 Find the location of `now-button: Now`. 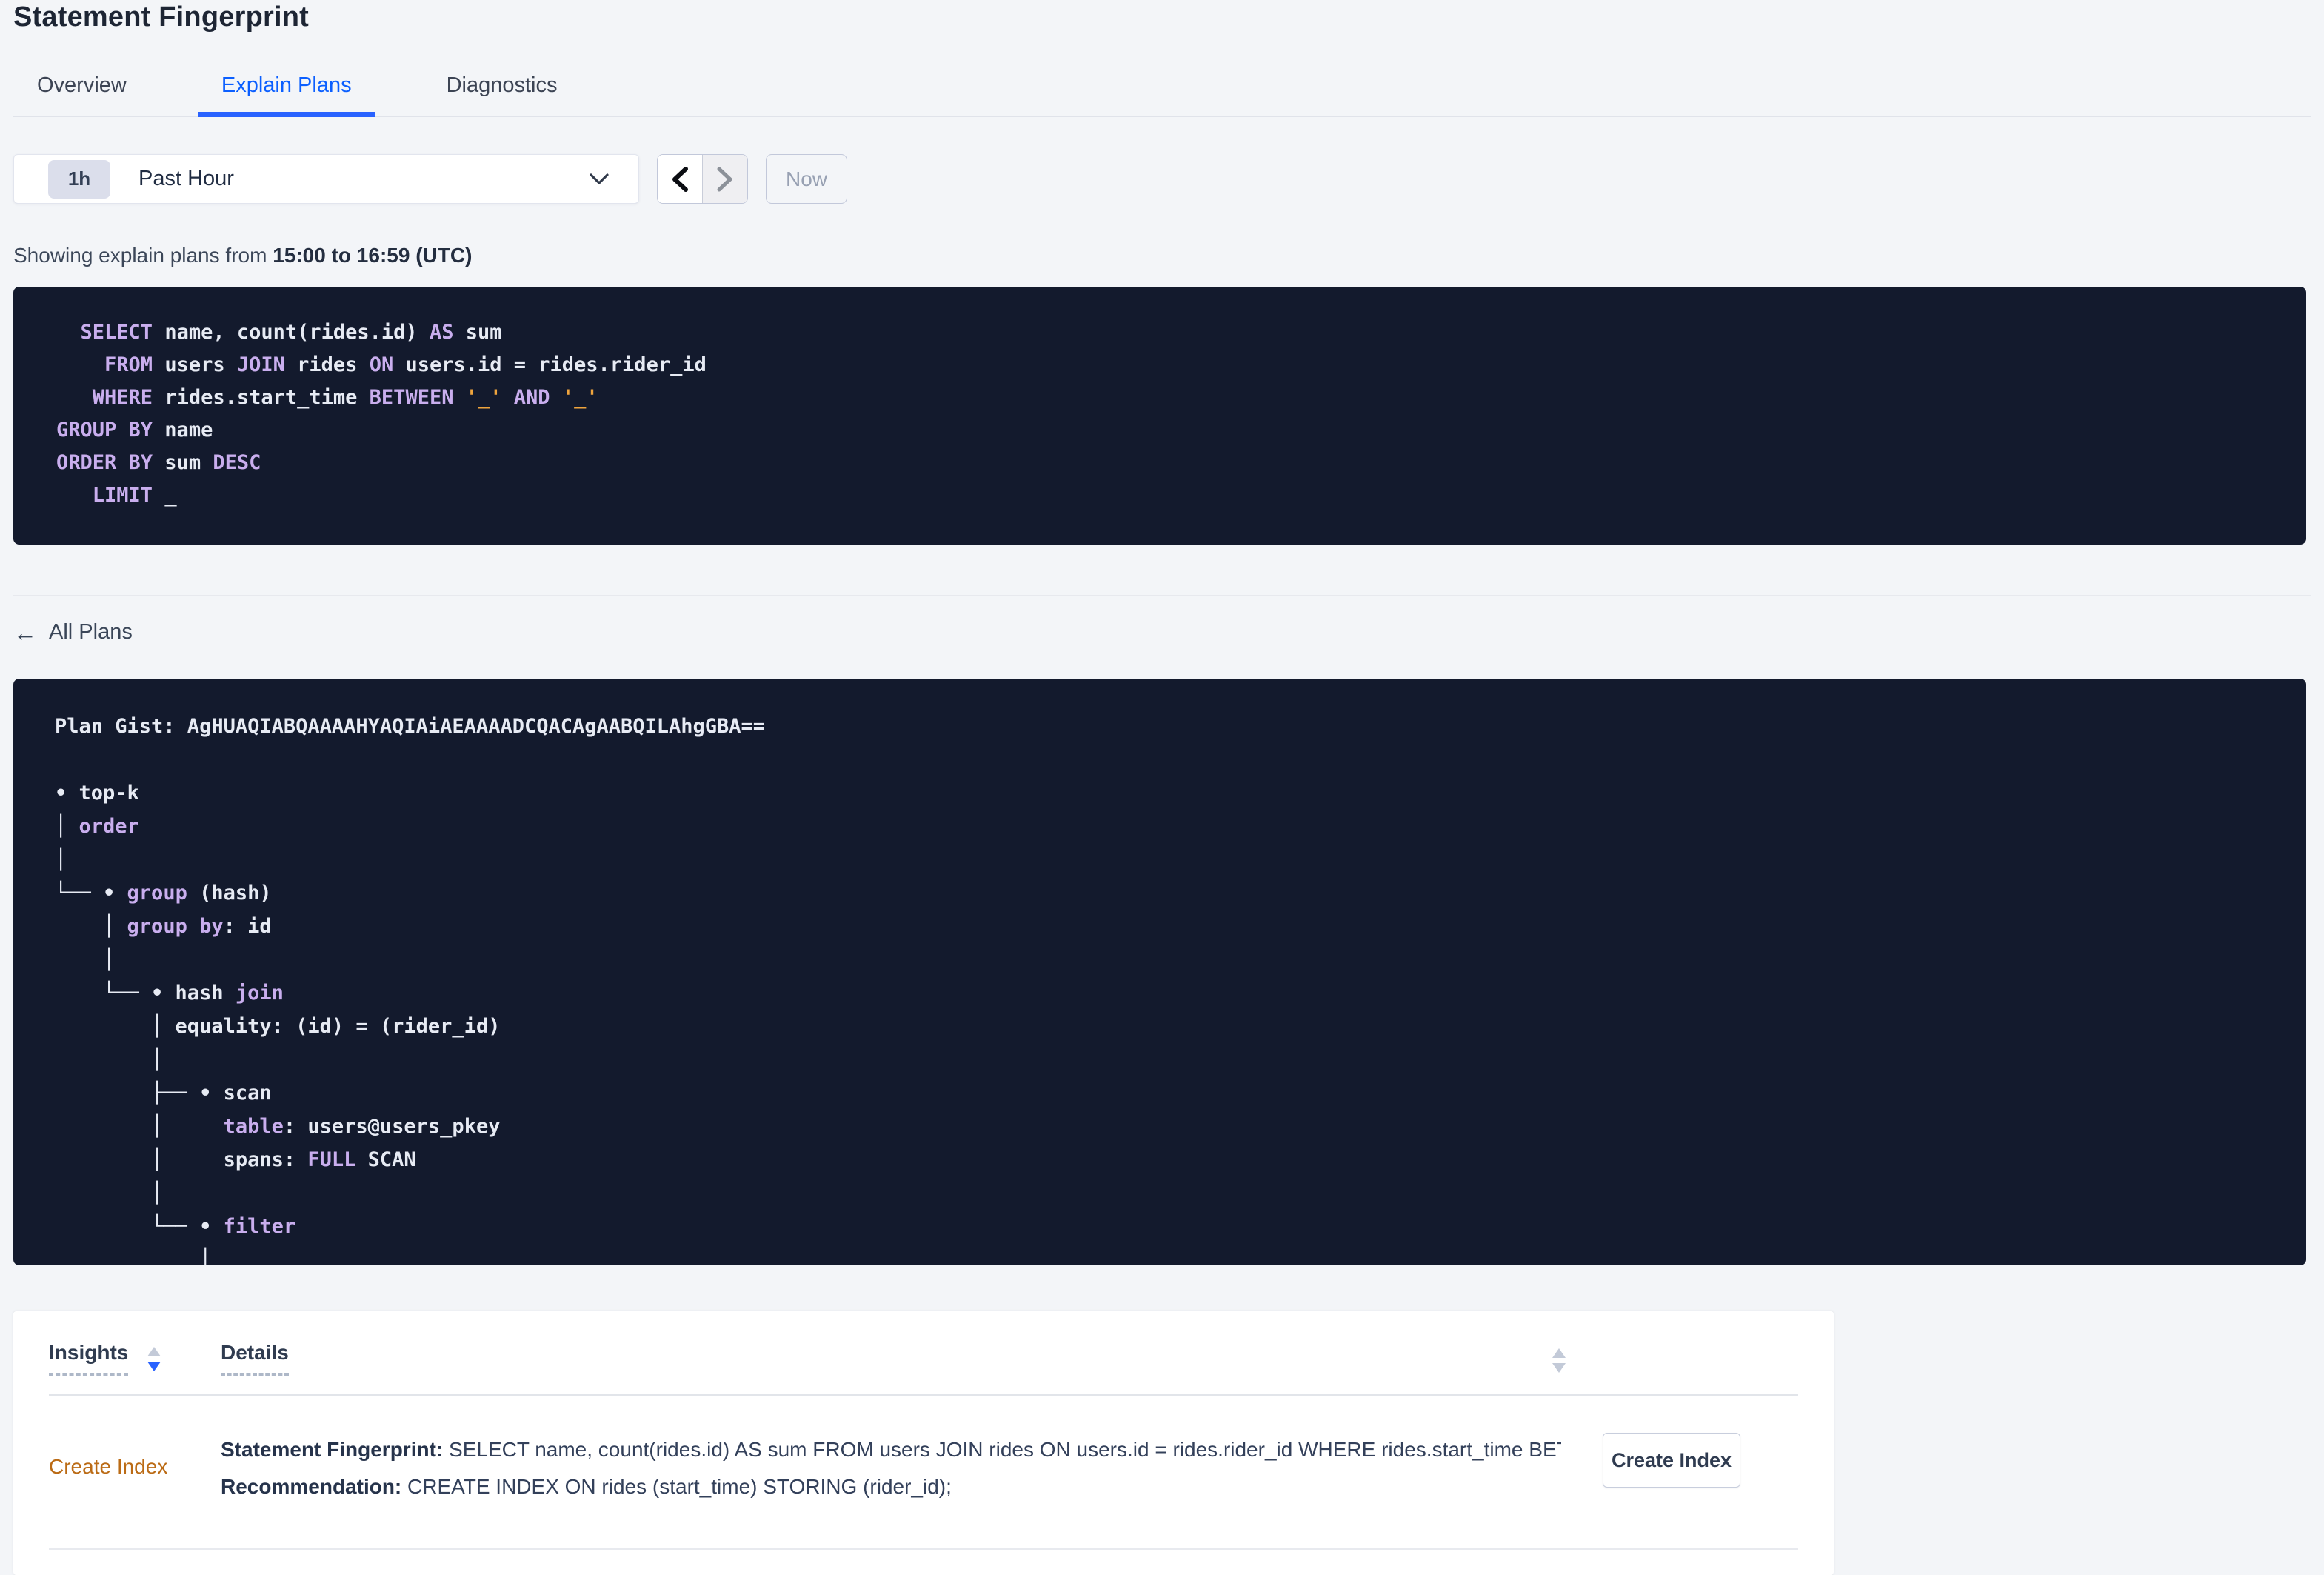

now-button: Now is located at coordinates (806, 179).